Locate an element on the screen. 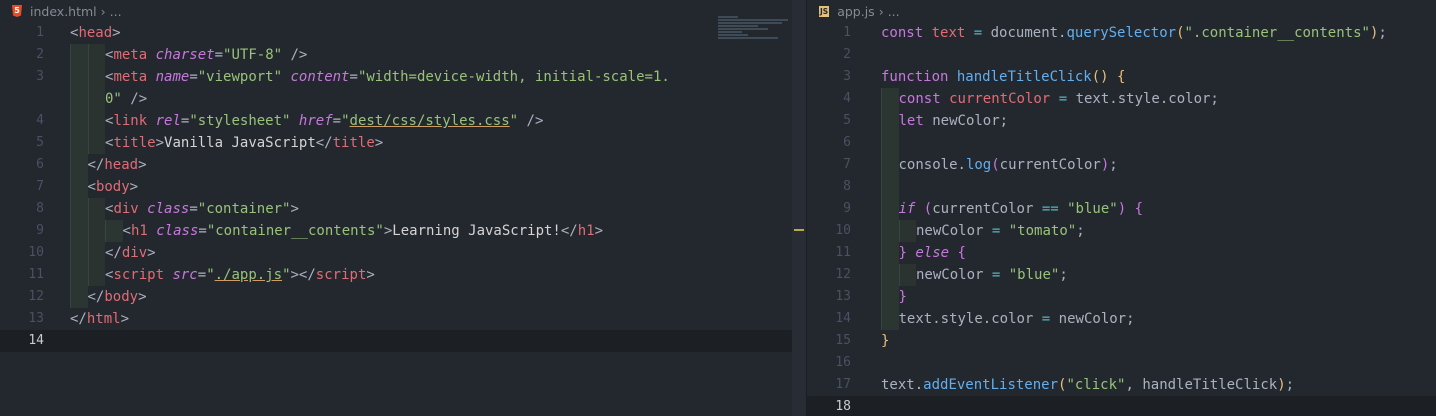  line-content: </head> is located at coordinates (108, 165).